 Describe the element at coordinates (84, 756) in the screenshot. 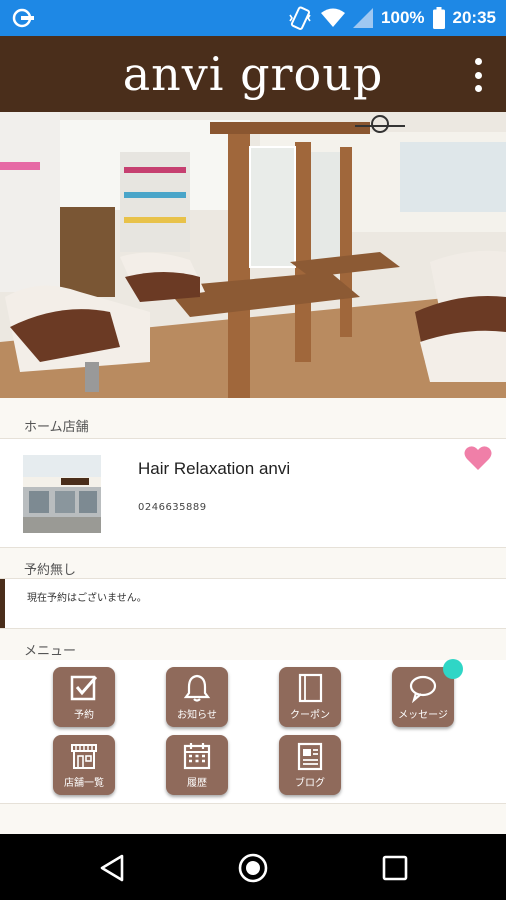

I see `storefront-icon` at that location.